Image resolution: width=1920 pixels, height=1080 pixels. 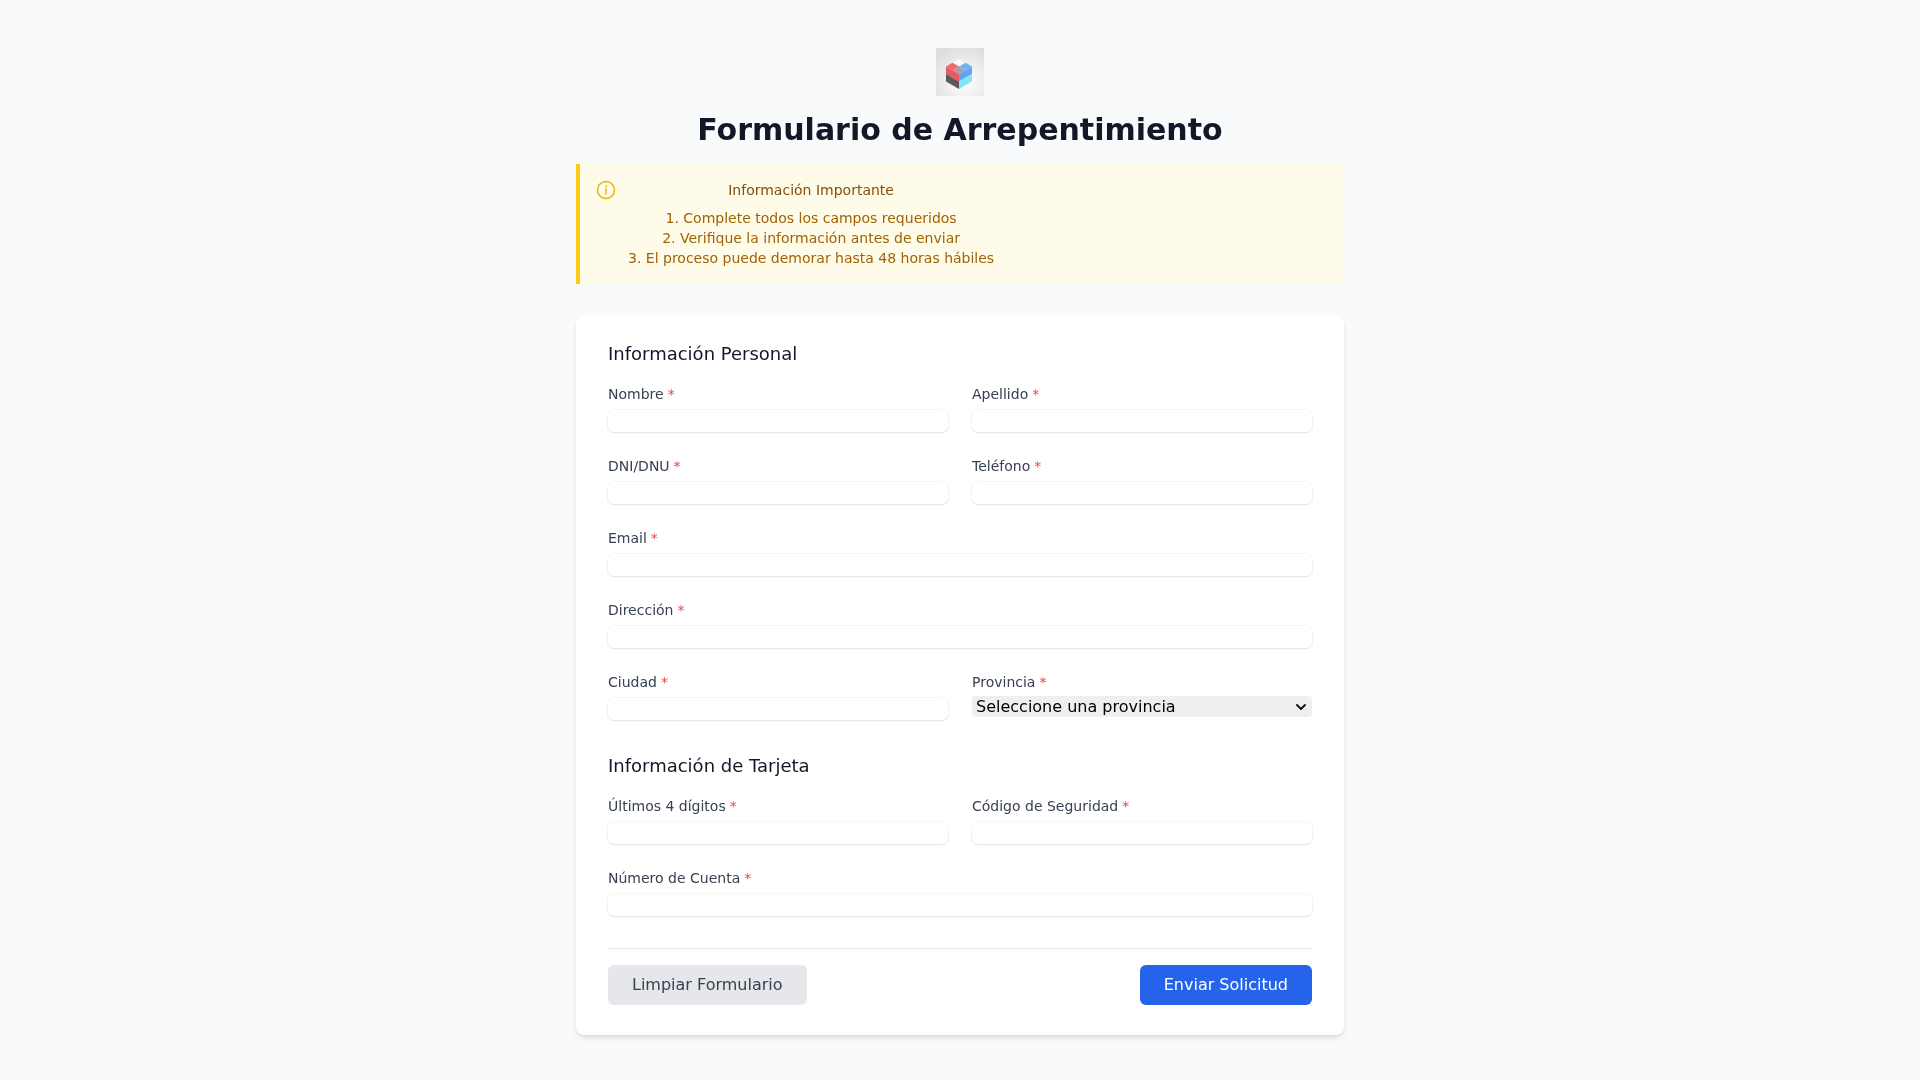 What do you see at coordinates (639, 466) in the screenshot?
I see `field-label: DNI/DNU` at bounding box center [639, 466].